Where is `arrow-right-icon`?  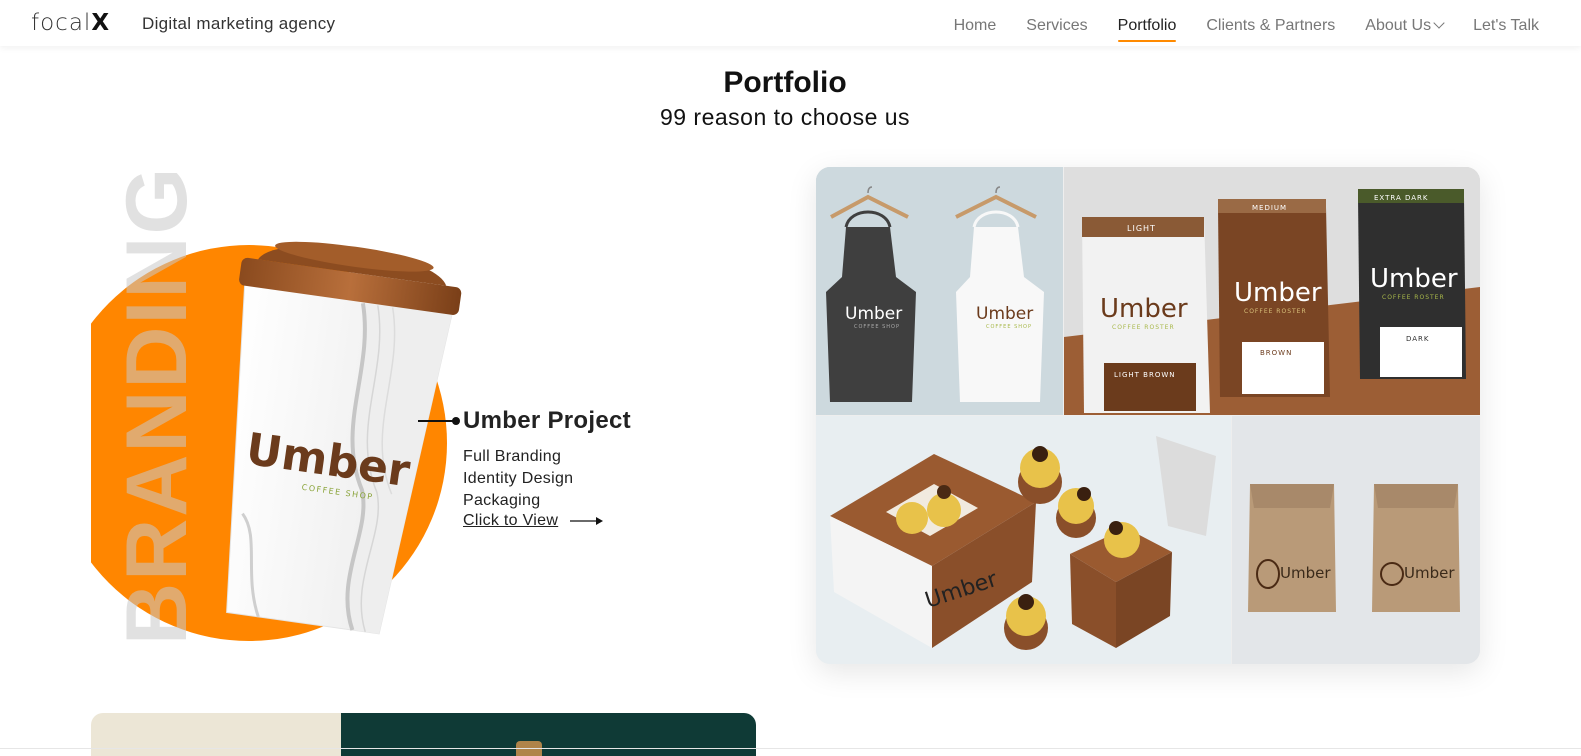
arrow-right-icon is located at coordinates (587, 521).